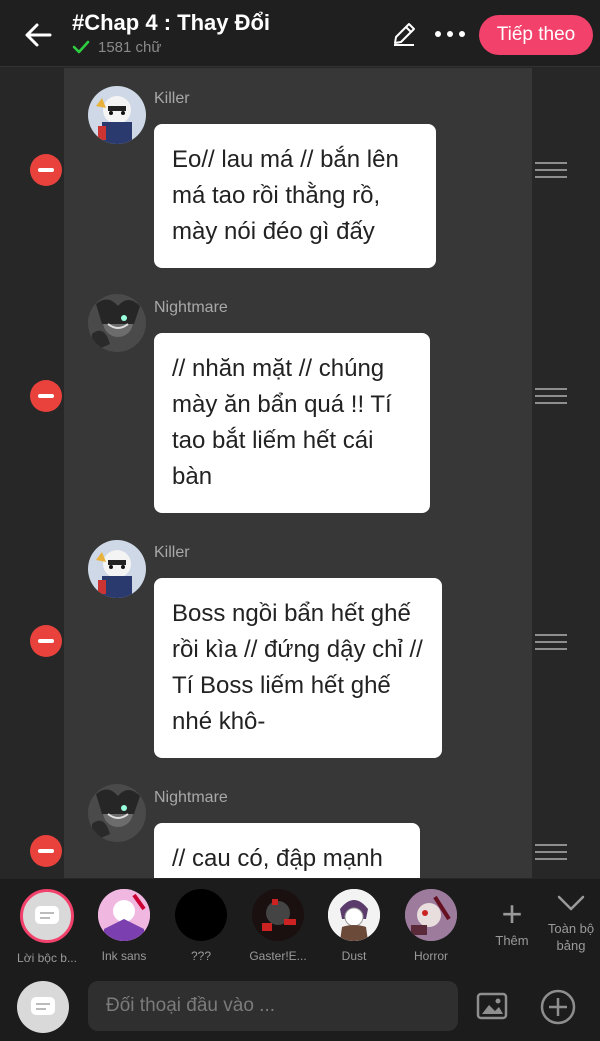 This screenshot has height=1041, width=600. I want to click on input-bar, so click(300, 1005).